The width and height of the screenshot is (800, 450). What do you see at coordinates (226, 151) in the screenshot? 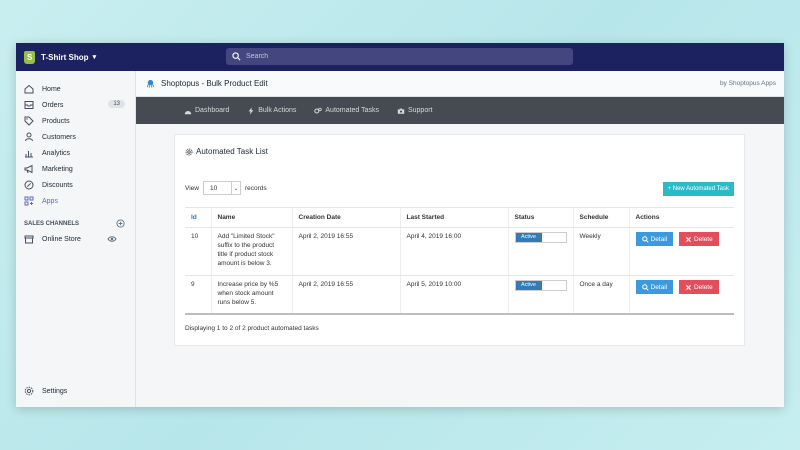
I see `card-title: Automated Task List` at bounding box center [226, 151].